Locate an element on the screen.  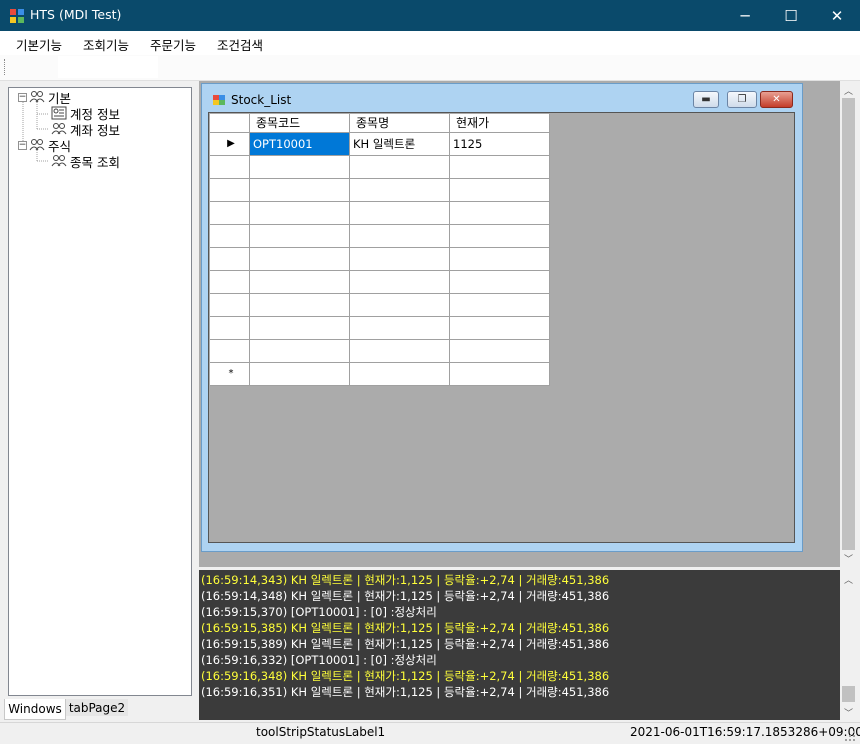
minimize-icon: ▬ is located at coordinates (706, 99).